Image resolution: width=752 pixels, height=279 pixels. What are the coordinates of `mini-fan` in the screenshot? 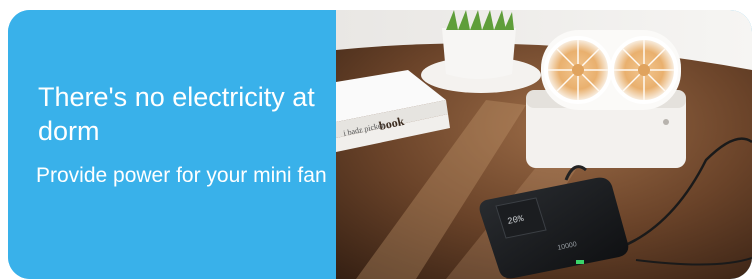 It's located at (606, 99).